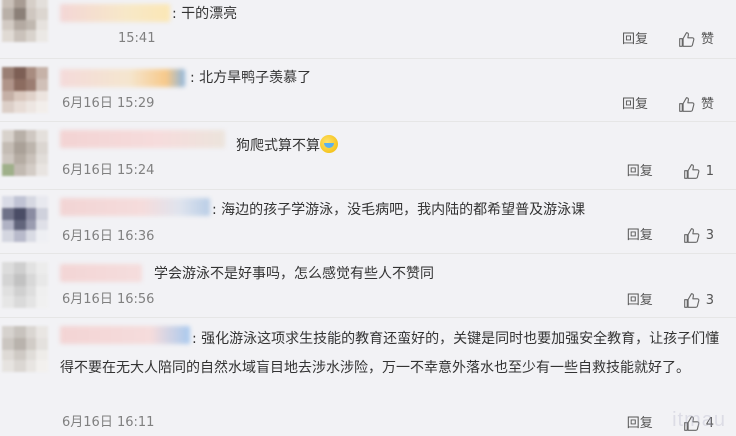 The height and width of the screenshot is (436, 736). I want to click on comment-item: : 北方旱鸭子羡慕了 6月16日 15:29 回复 赞, so click(368, 90).